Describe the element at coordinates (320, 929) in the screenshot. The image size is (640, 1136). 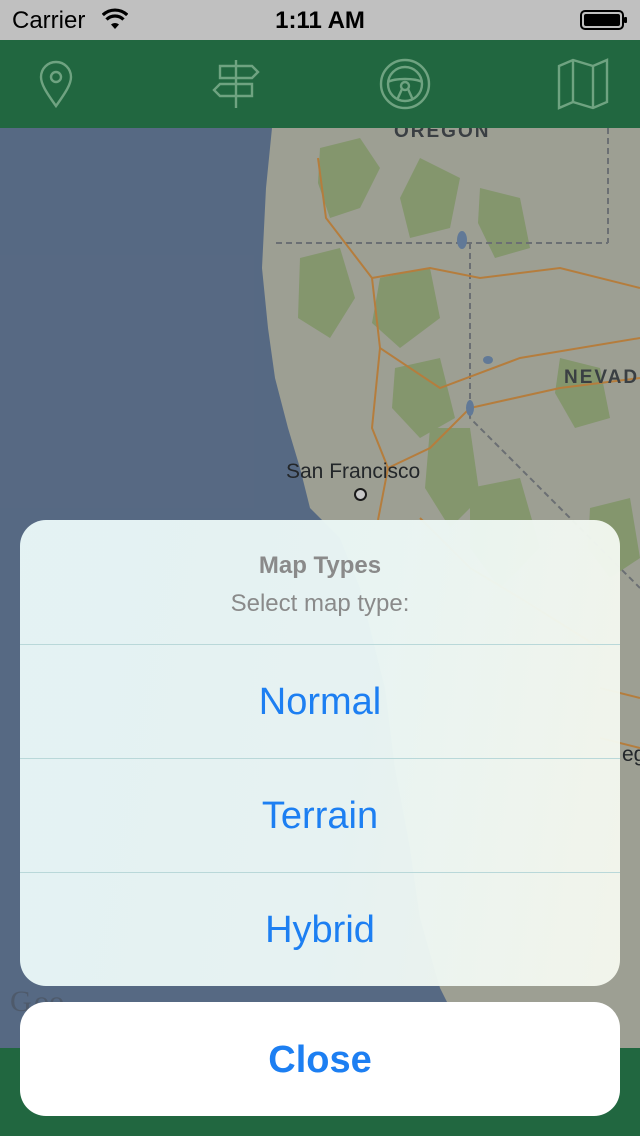
I see `option-hybrid-button: Hybrid` at that location.